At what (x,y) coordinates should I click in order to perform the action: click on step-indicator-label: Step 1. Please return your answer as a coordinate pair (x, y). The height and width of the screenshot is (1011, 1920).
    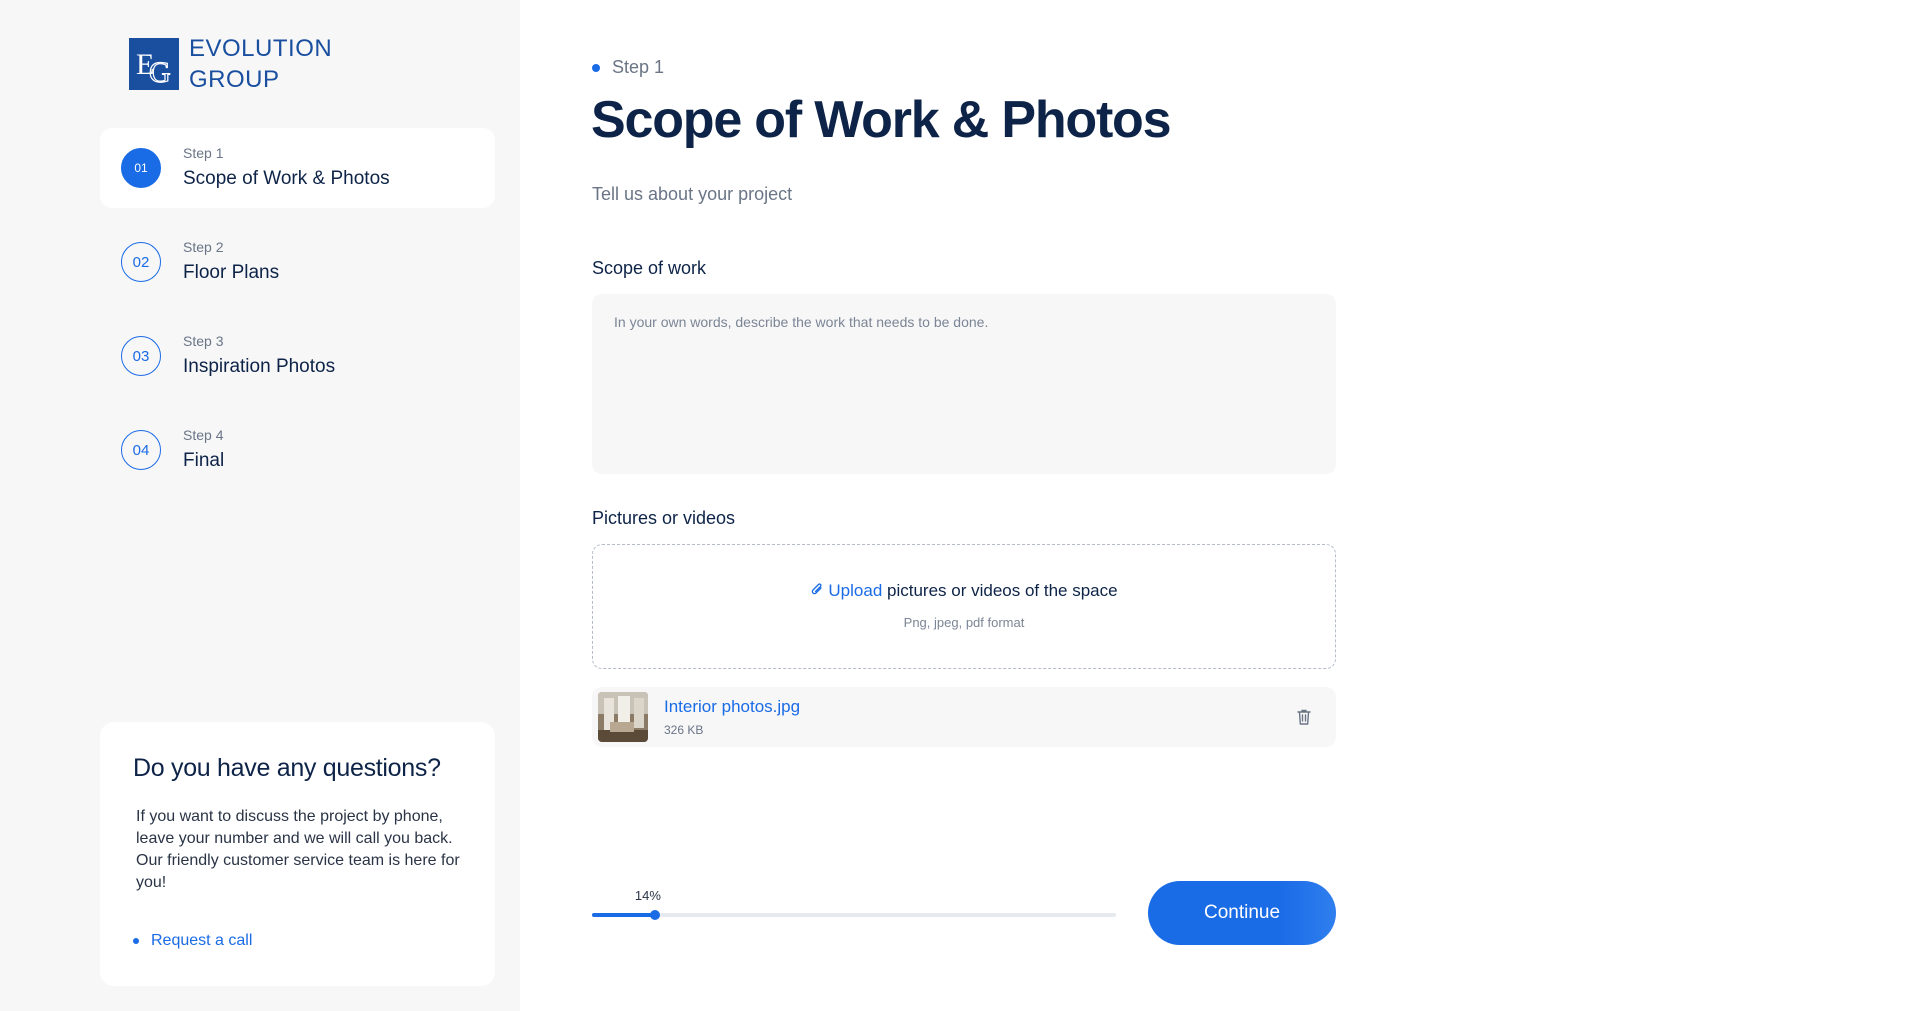
    Looking at the image, I should click on (638, 67).